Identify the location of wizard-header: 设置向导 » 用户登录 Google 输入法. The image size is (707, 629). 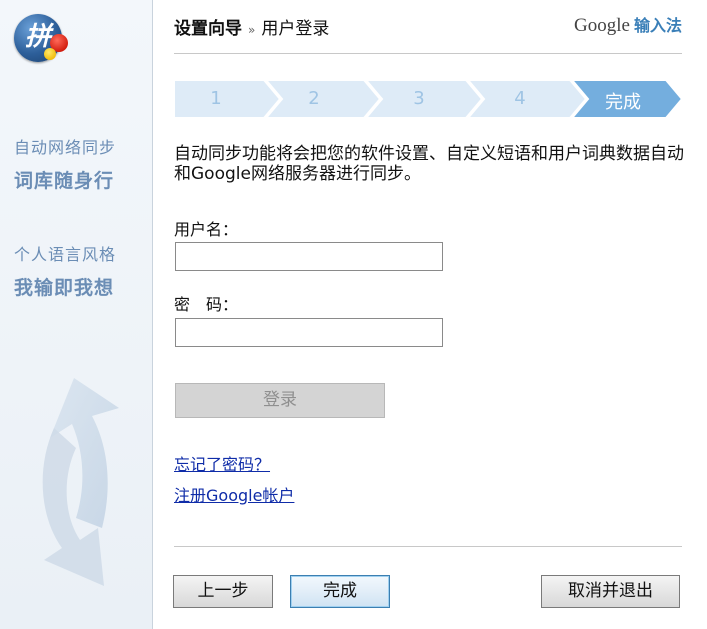
(428, 27).